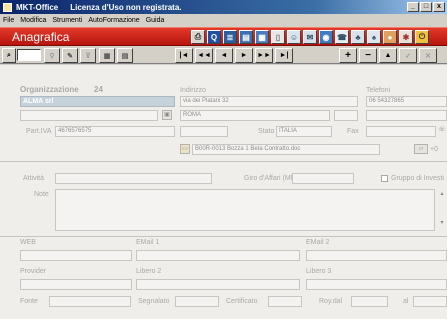 The height and width of the screenshot is (319, 447). Describe the element at coordinates (406, 301) in the screenshot. I see `al-label: al` at that location.